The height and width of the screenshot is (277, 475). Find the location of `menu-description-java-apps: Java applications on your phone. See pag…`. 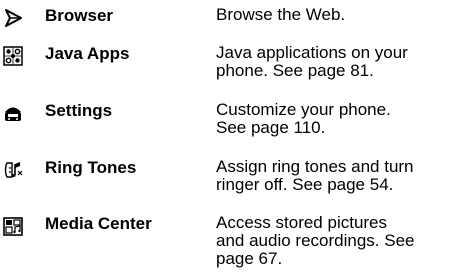

menu-description-java-apps: Java applications on your phone. See pag… is located at coordinates (345, 62).